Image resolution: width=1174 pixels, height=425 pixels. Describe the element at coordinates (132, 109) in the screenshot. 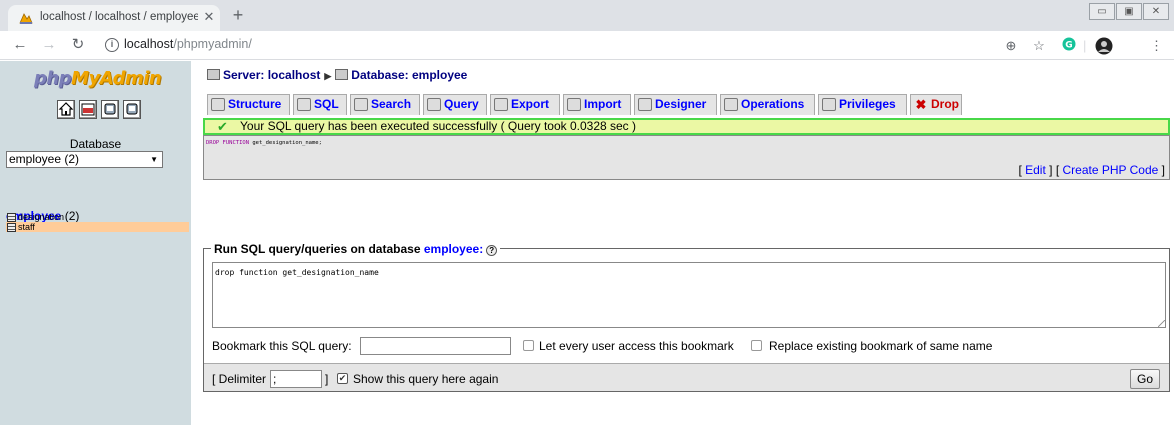

I see `query-window-icon` at that location.